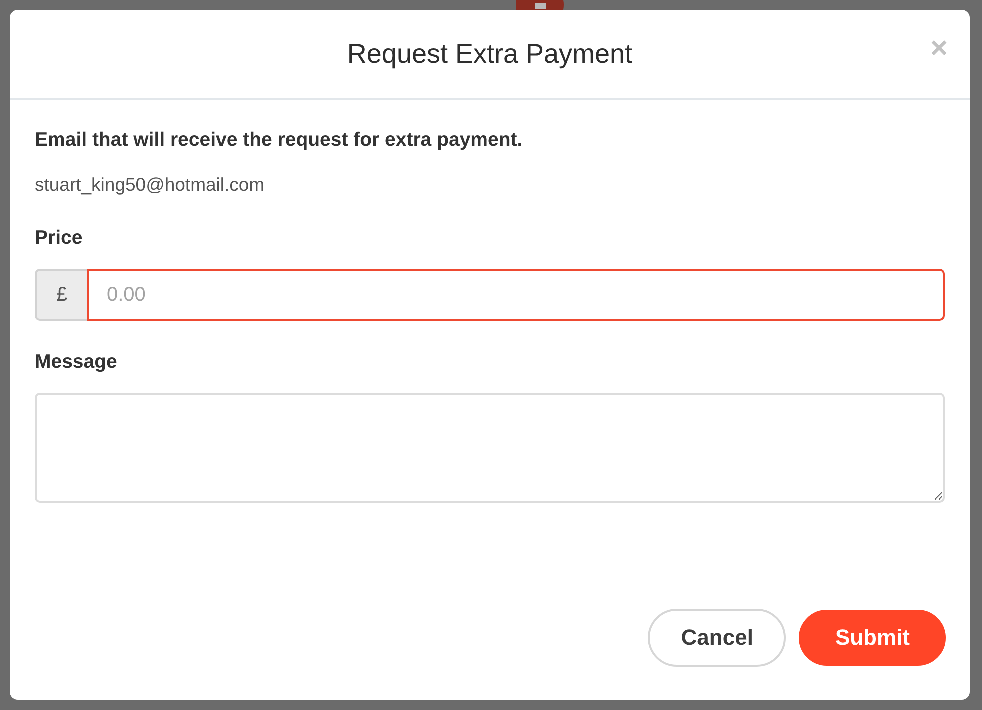  I want to click on currency-addon: £, so click(61, 295).